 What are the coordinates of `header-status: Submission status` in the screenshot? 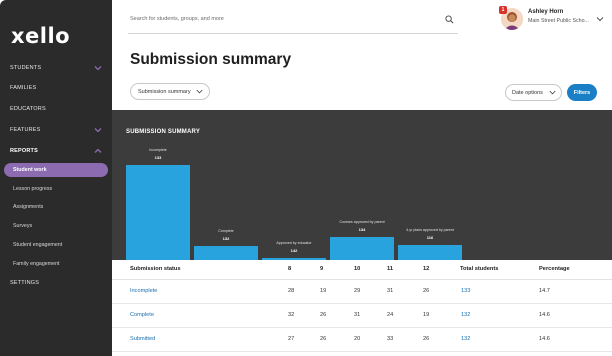 It's located at (155, 269).